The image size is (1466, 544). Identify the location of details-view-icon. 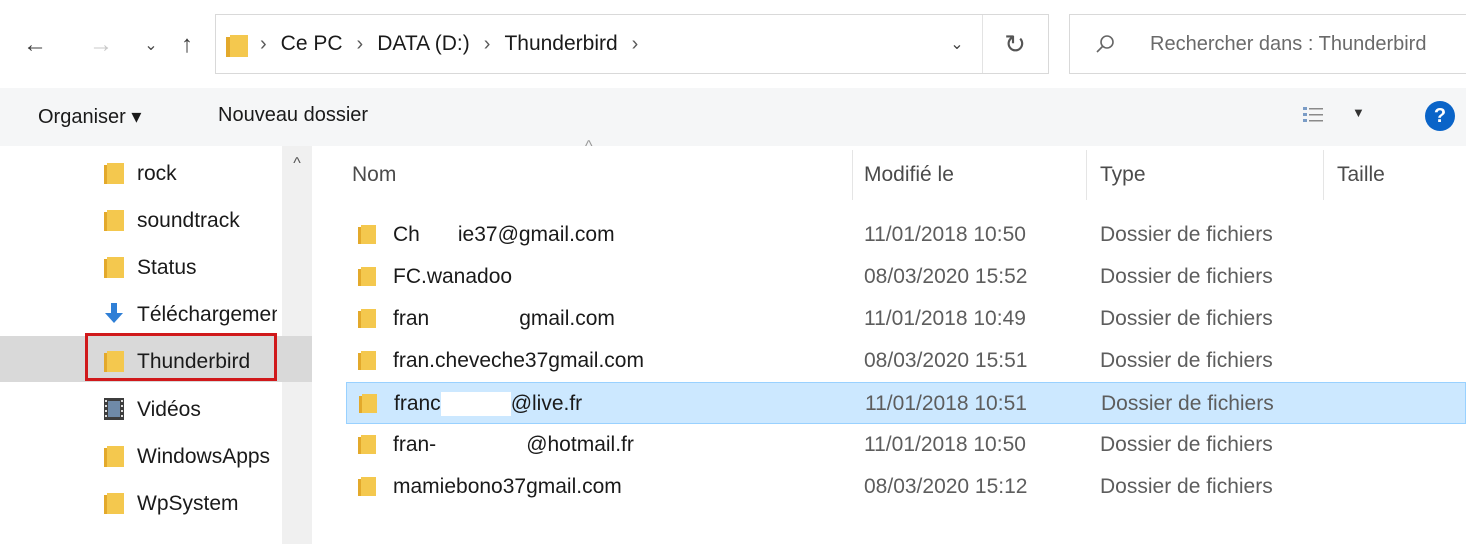
(1313, 116).